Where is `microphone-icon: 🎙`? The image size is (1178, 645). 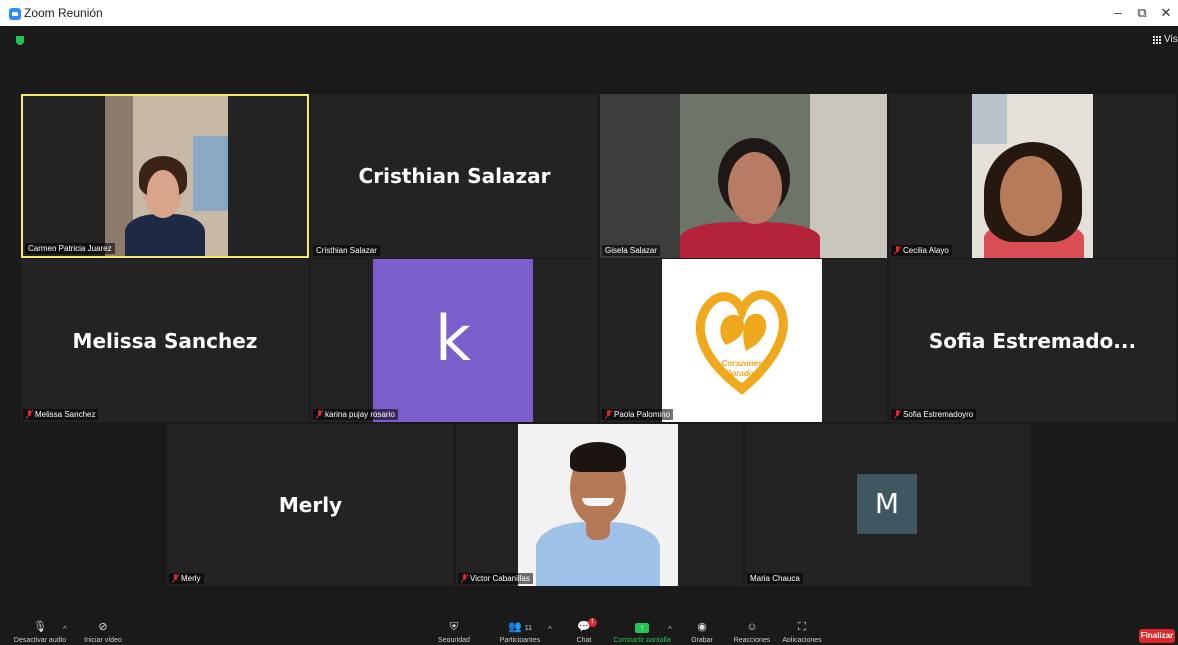 microphone-icon: 🎙 is located at coordinates (40, 627).